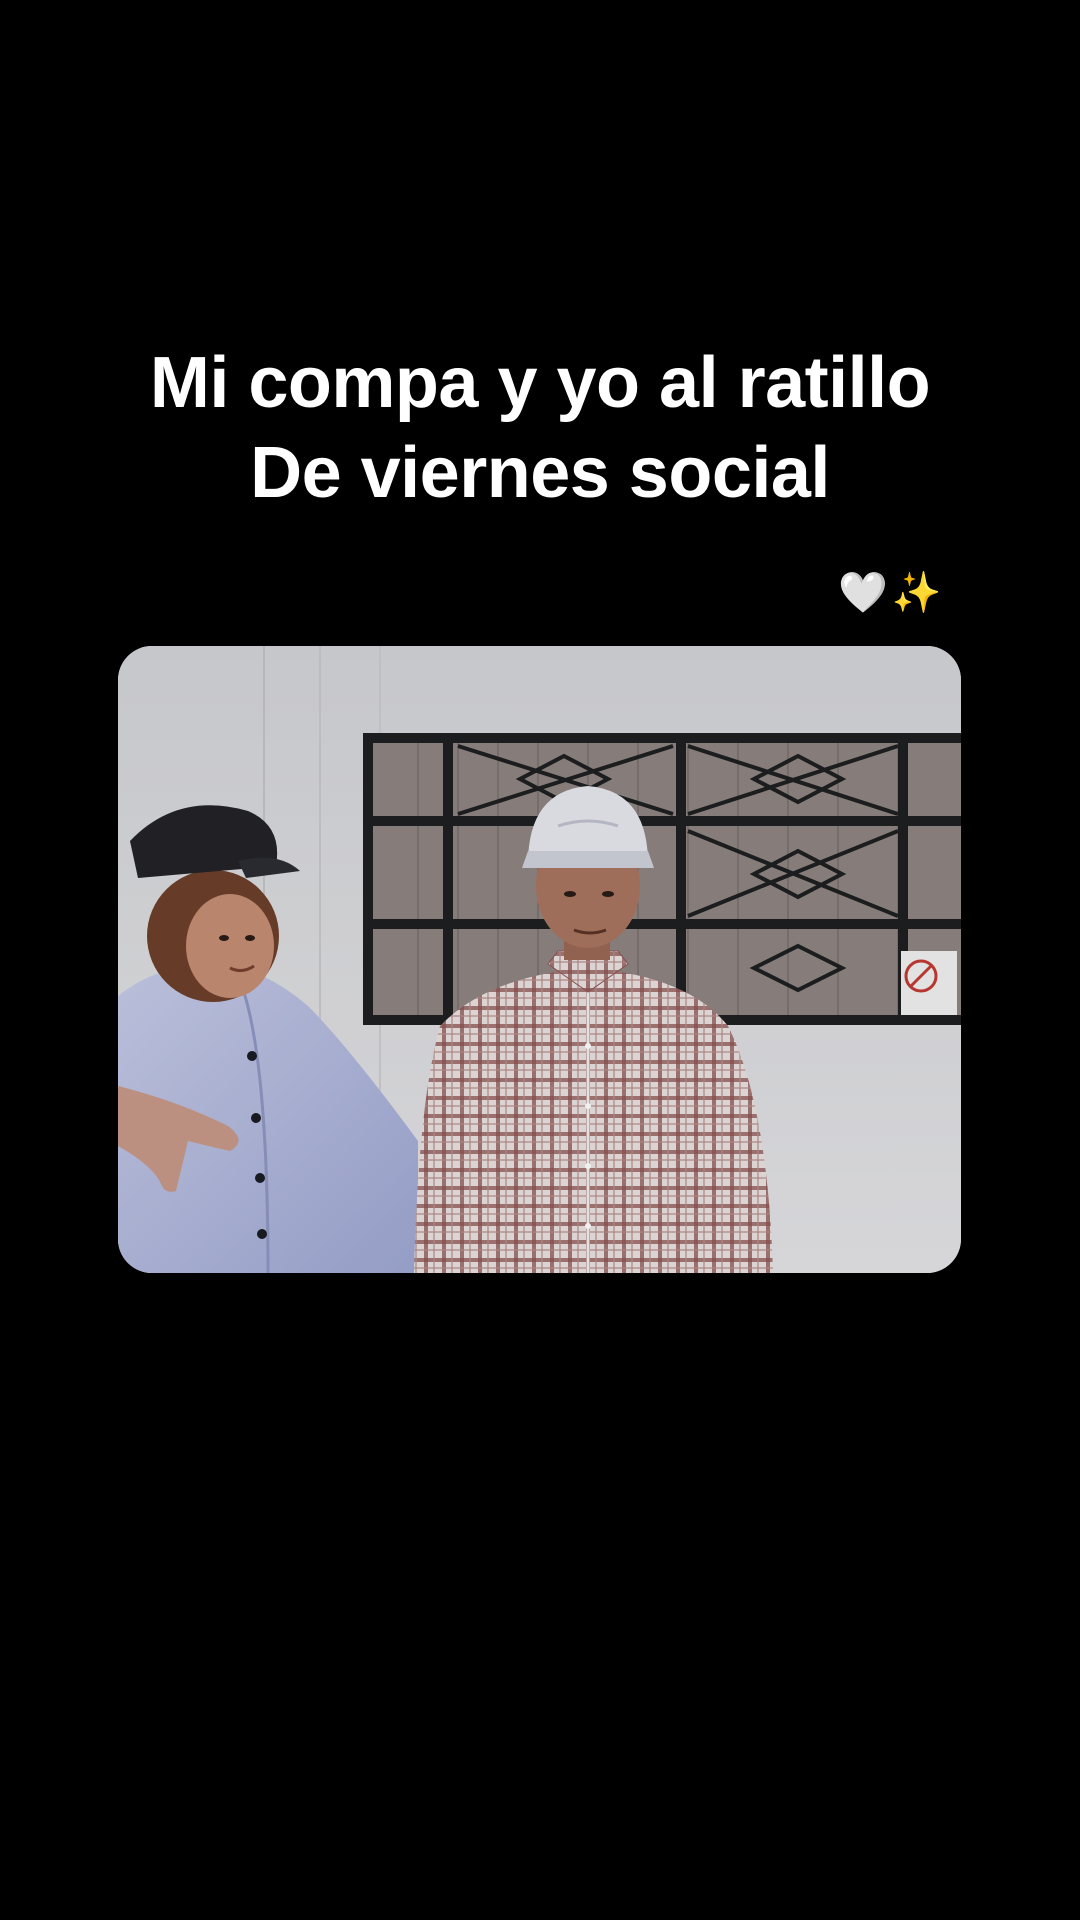  I want to click on white-heart-icon: 🤍, so click(863, 593).